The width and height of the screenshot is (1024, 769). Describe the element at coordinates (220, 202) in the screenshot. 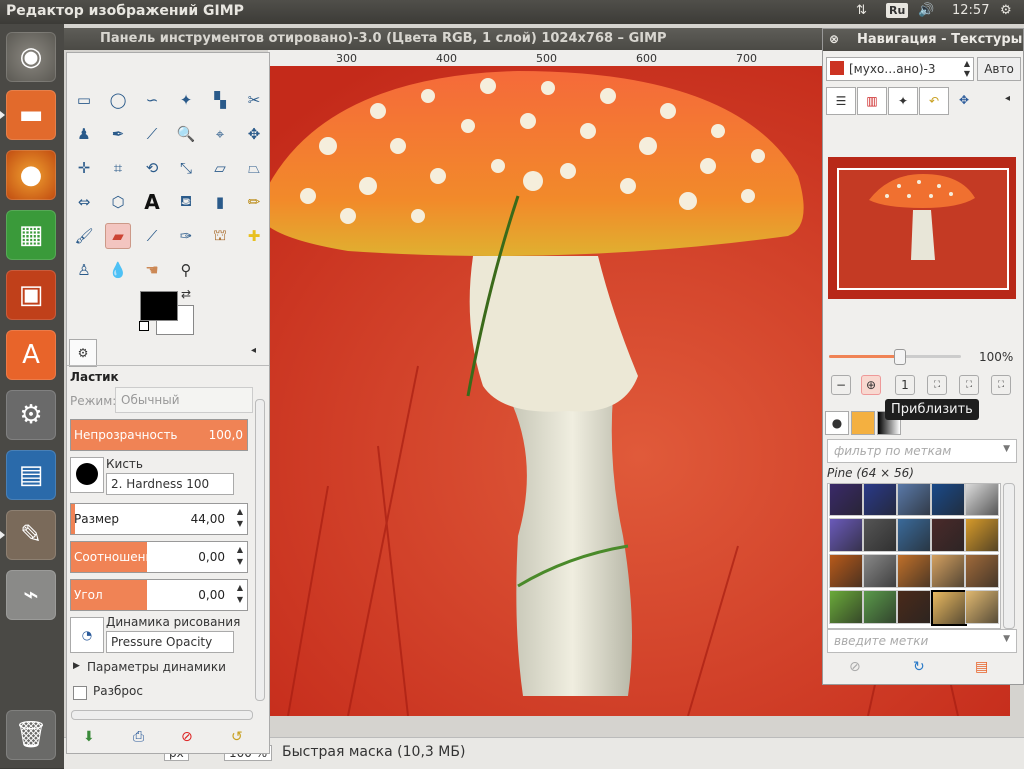

I see `blend-icon: ▮` at that location.